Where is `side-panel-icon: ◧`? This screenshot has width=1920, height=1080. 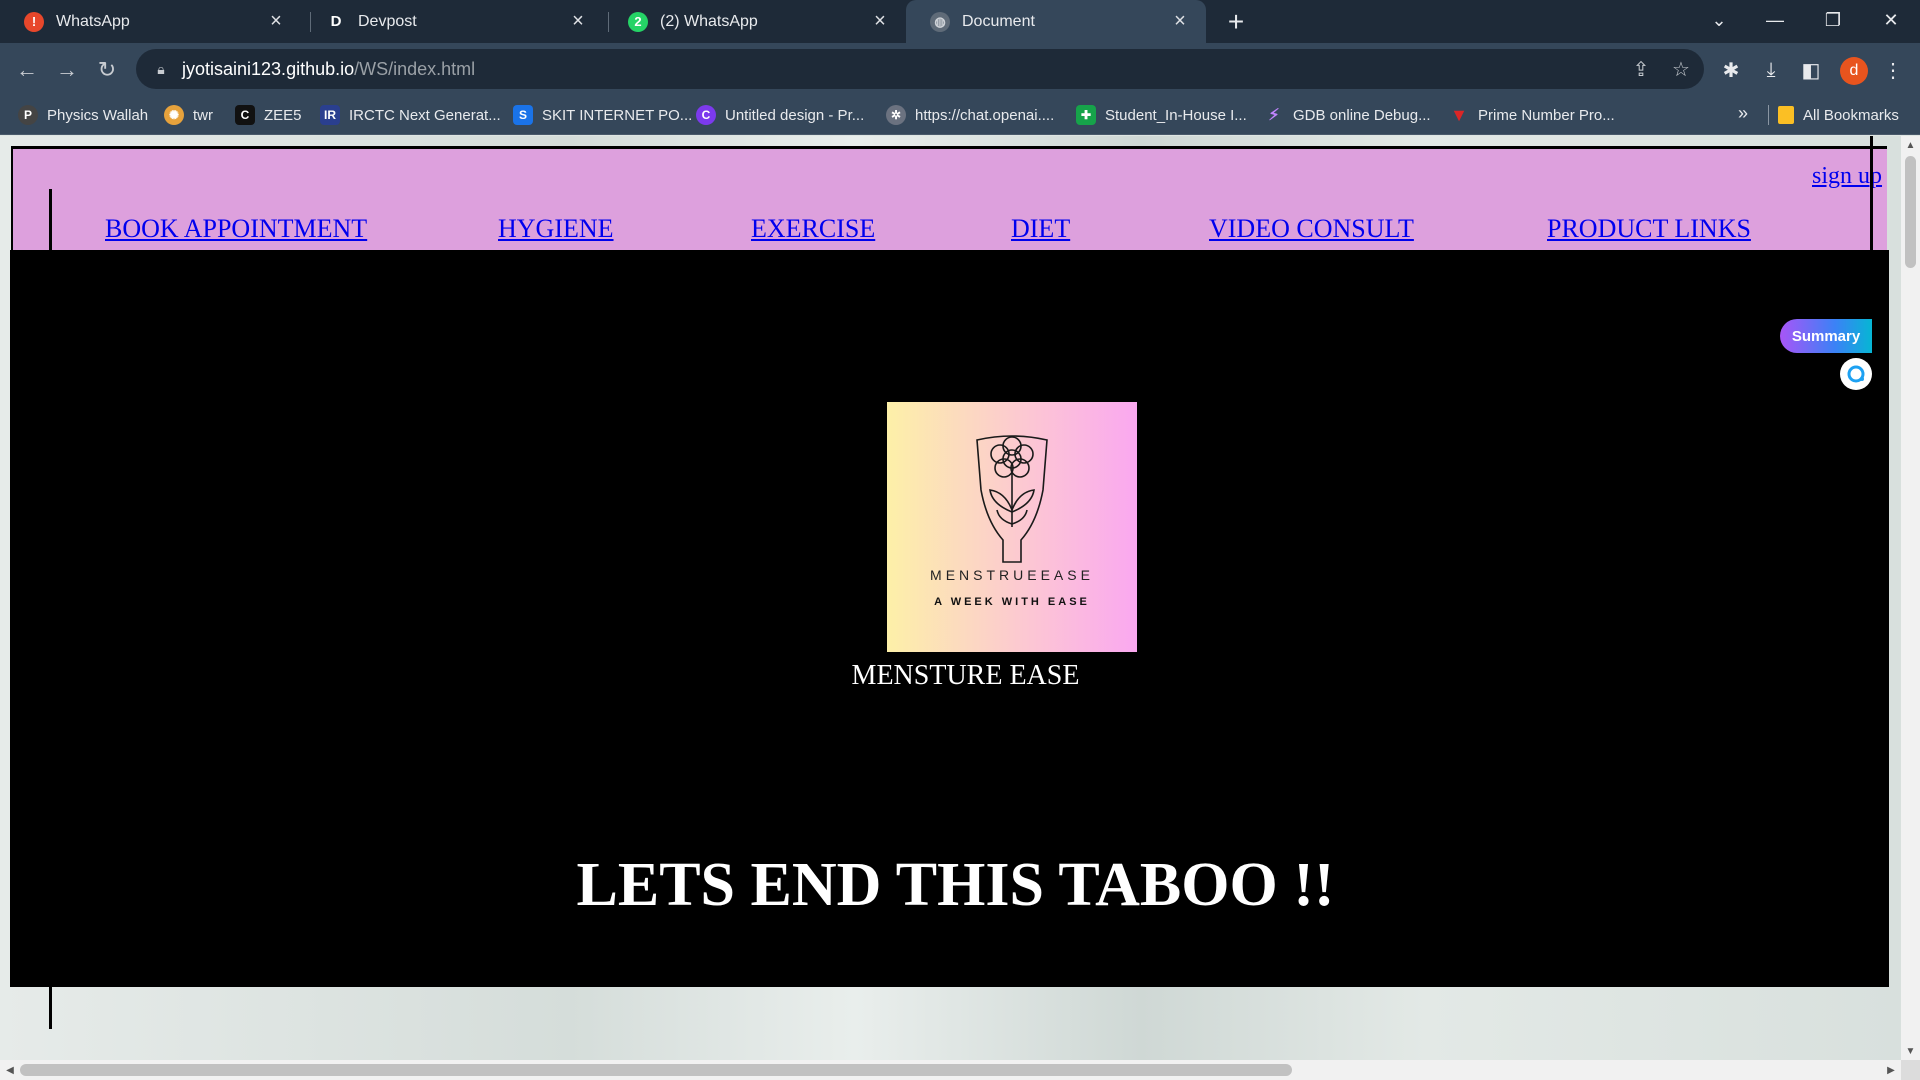
side-panel-icon: ◧ is located at coordinates (1811, 70).